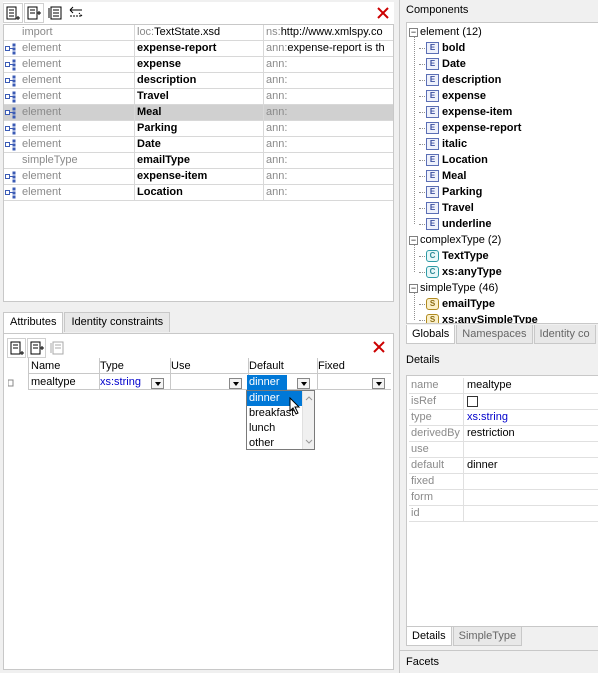  What do you see at coordinates (478, 317) in the screenshot?
I see `tree-item: Sxs:anySimpleType` at bounding box center [478, 317].